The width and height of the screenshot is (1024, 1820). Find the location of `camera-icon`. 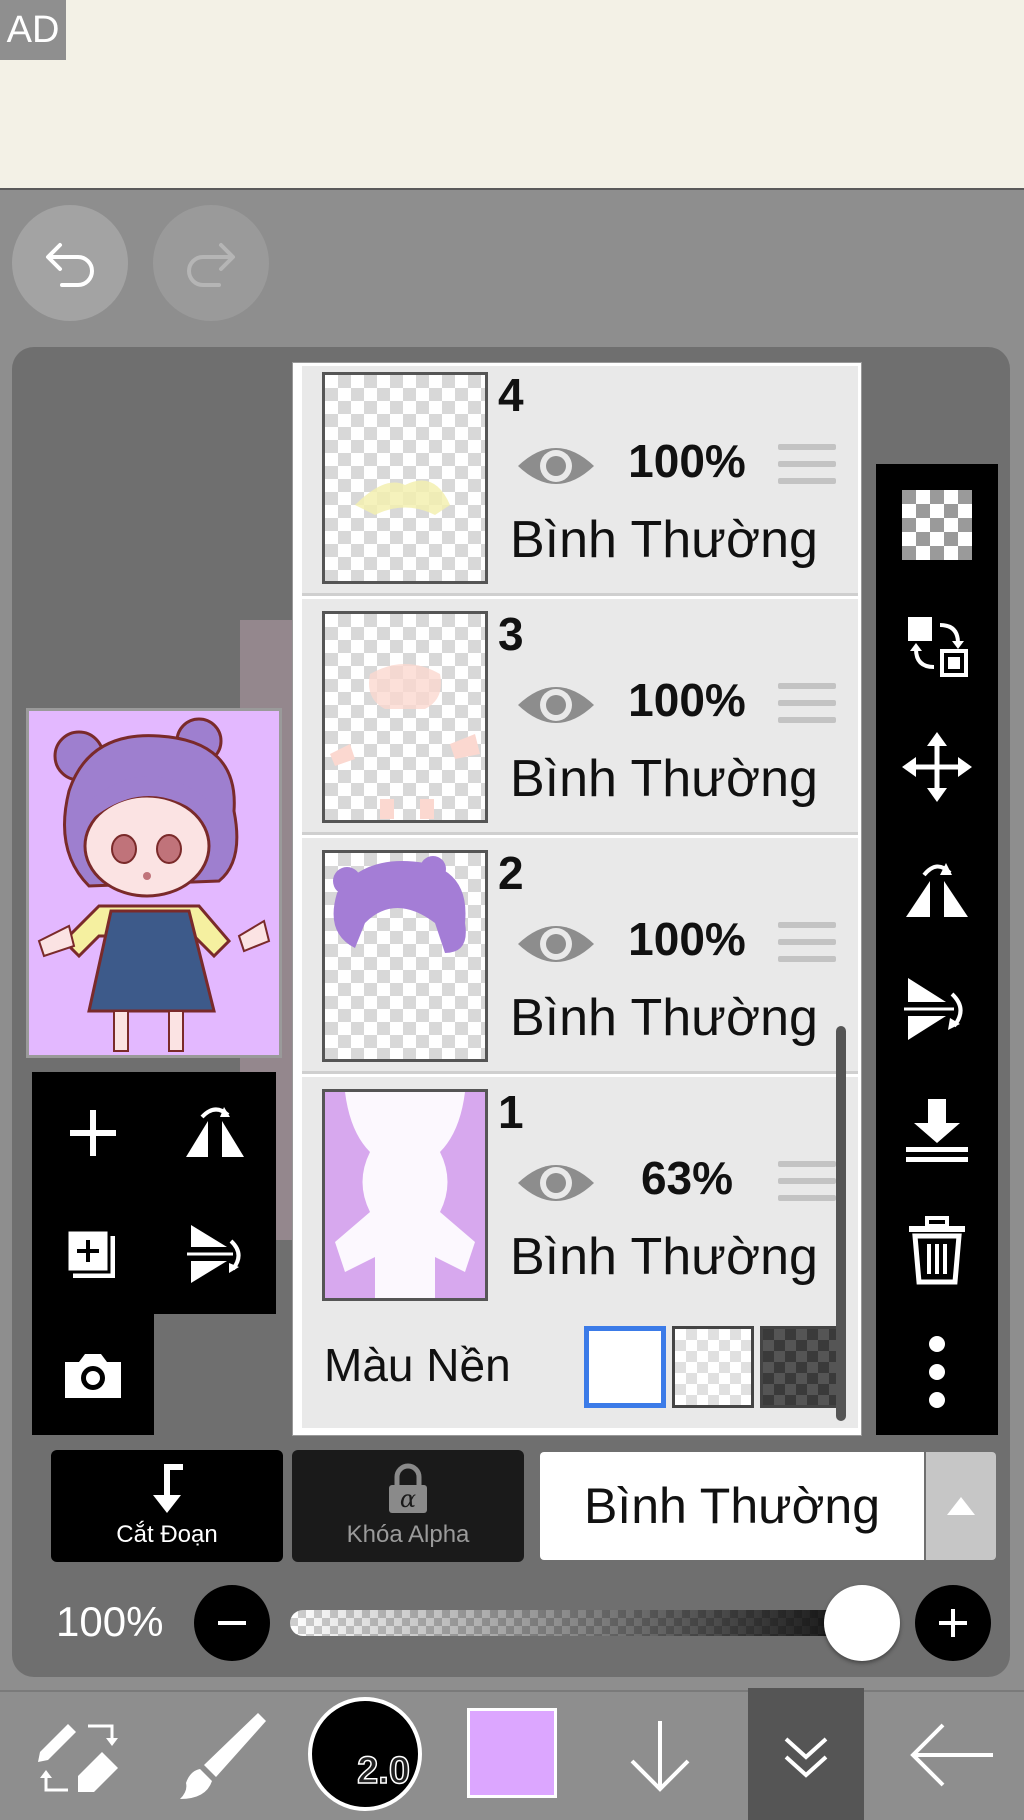

camera-icon is located at coordinates (93, 1375).